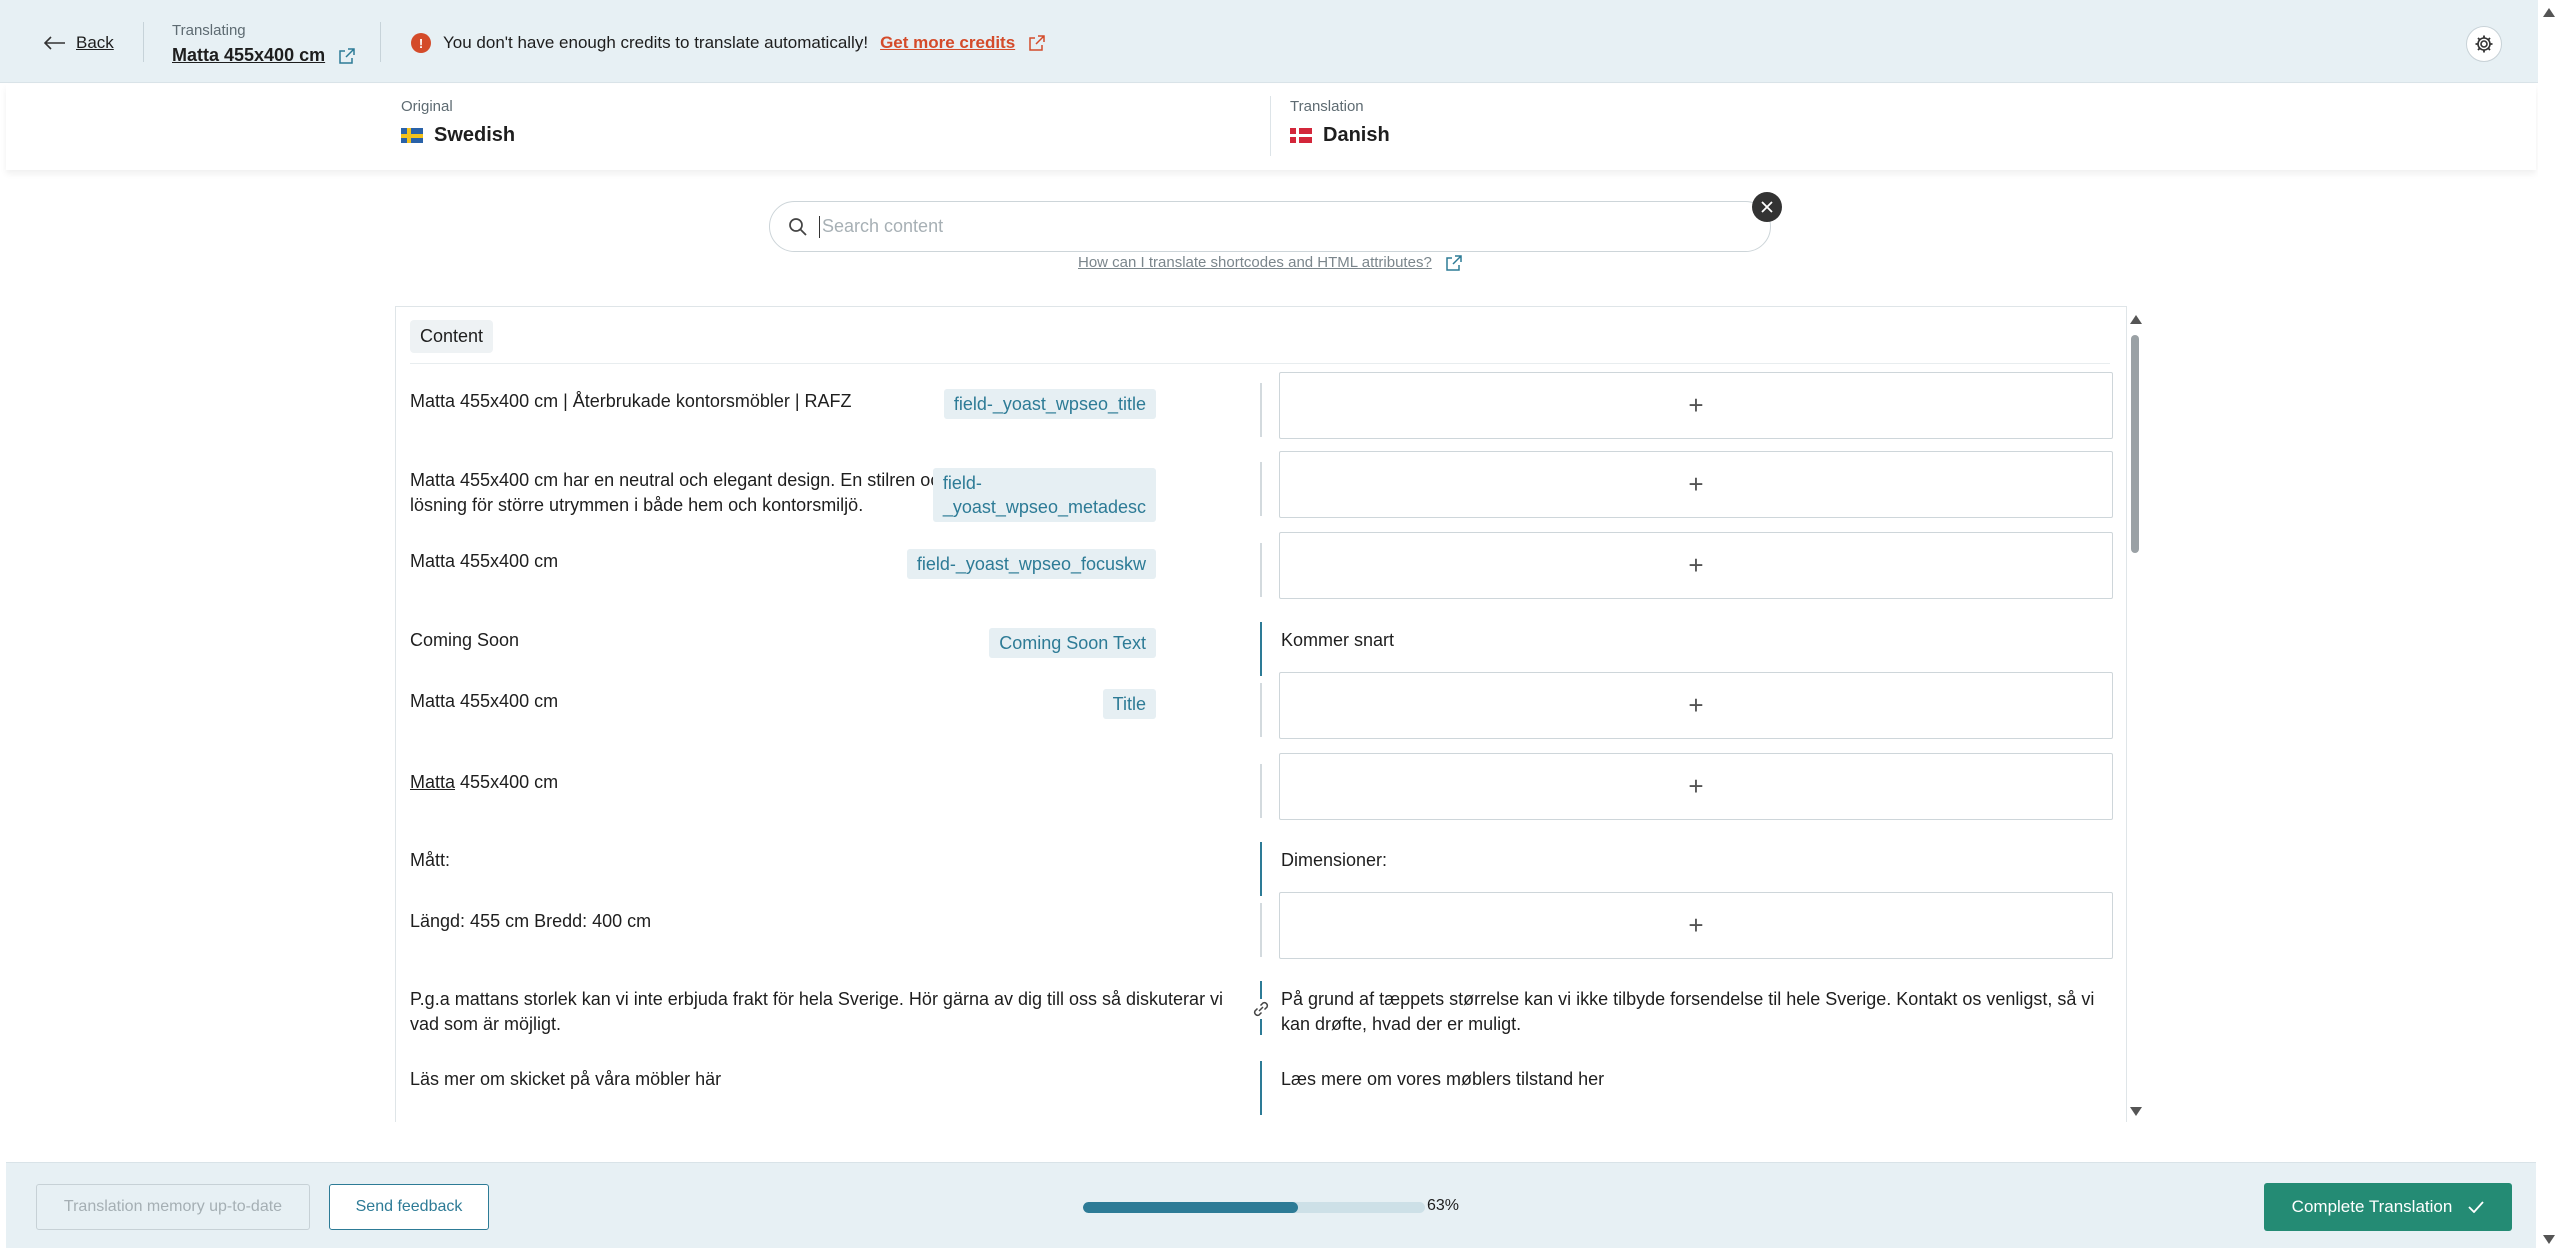  I want to click on back-label: Back, so click(95, 42).